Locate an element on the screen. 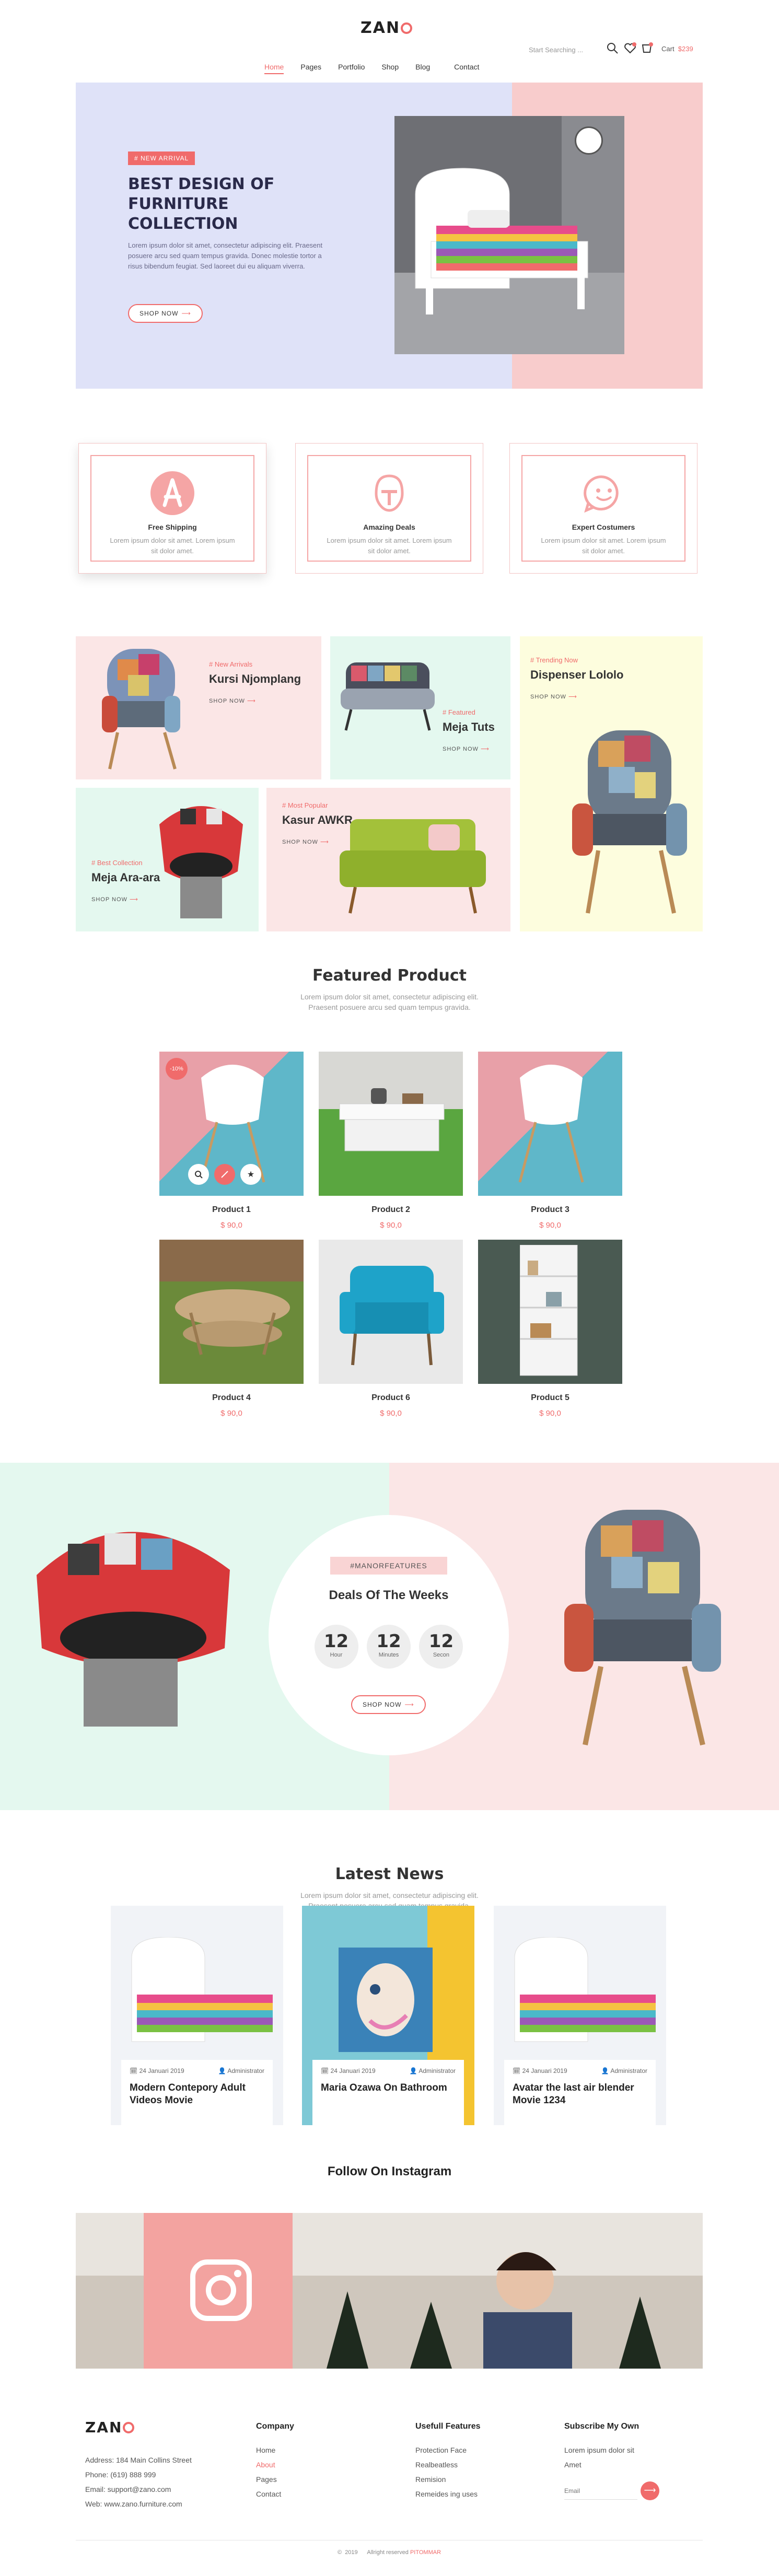 The image size is (779, 2576). product-name: Product 5 is located at coordinates (550, 1398).